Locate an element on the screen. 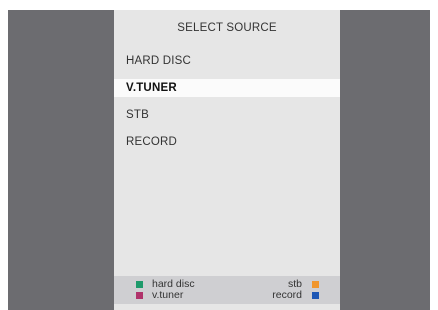  color-key-footer: hard disc v.tuner stb record is located at coordinates (227, 290).